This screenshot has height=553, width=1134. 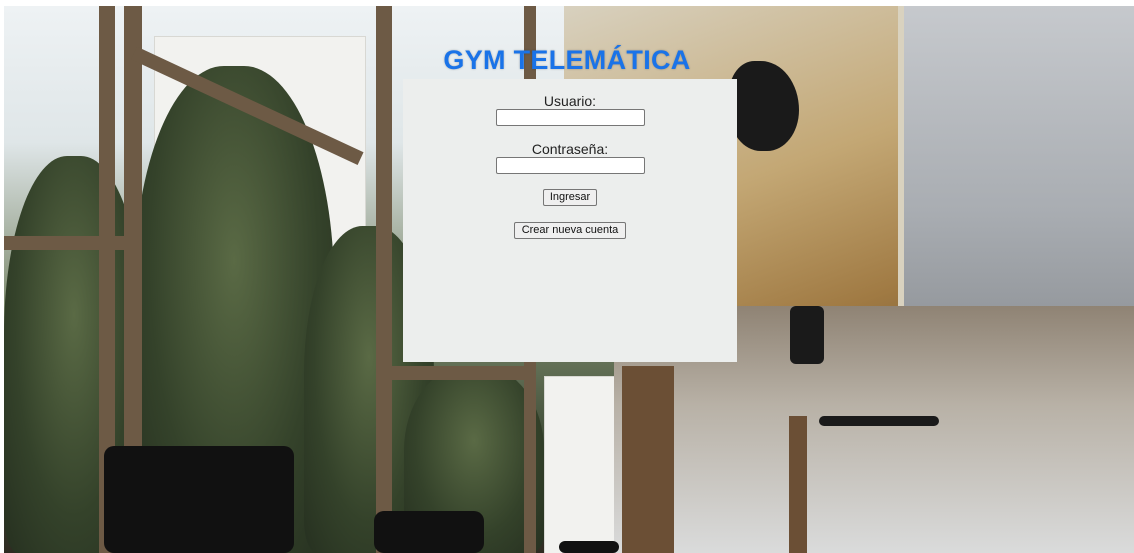 What do you see at coordinates (570, 117) in the screenshot?
I see `username-input` at bounding box center [570, 117].